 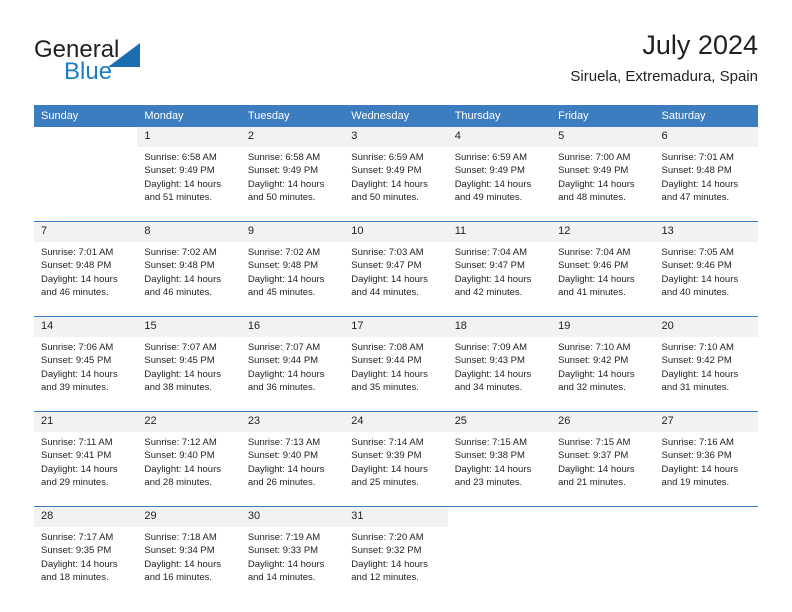 I want to click on weekday-header-sunday: Sunday, so click(x=86, y=116).